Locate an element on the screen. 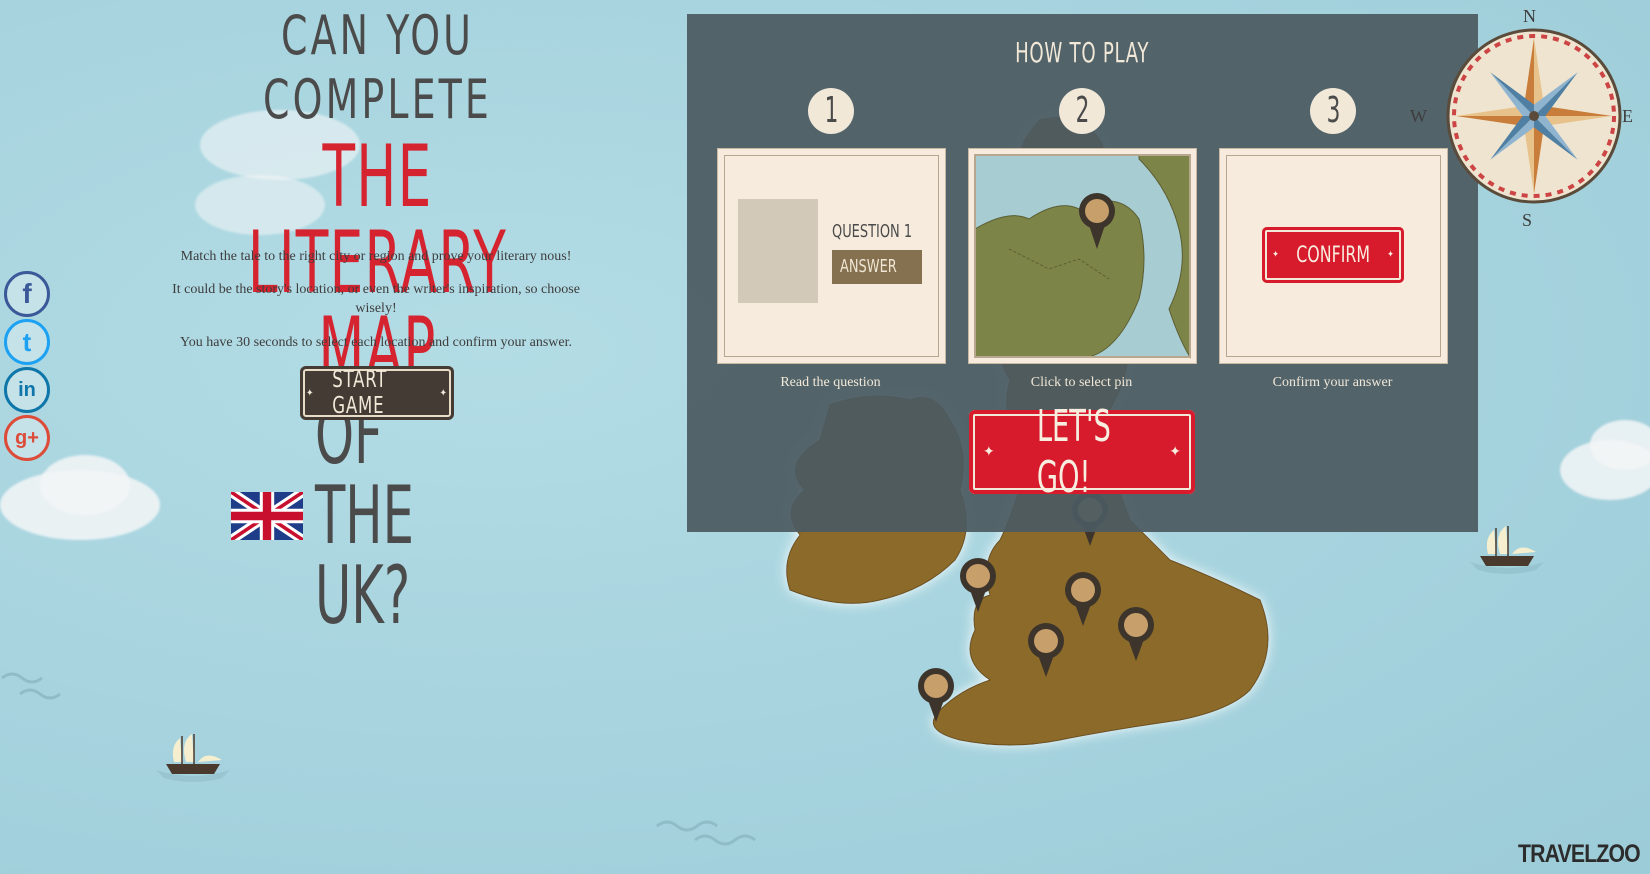 The width and height of the screenshot is (1650, 874). compass-south-label: S is located at coordinates (1527, 220).